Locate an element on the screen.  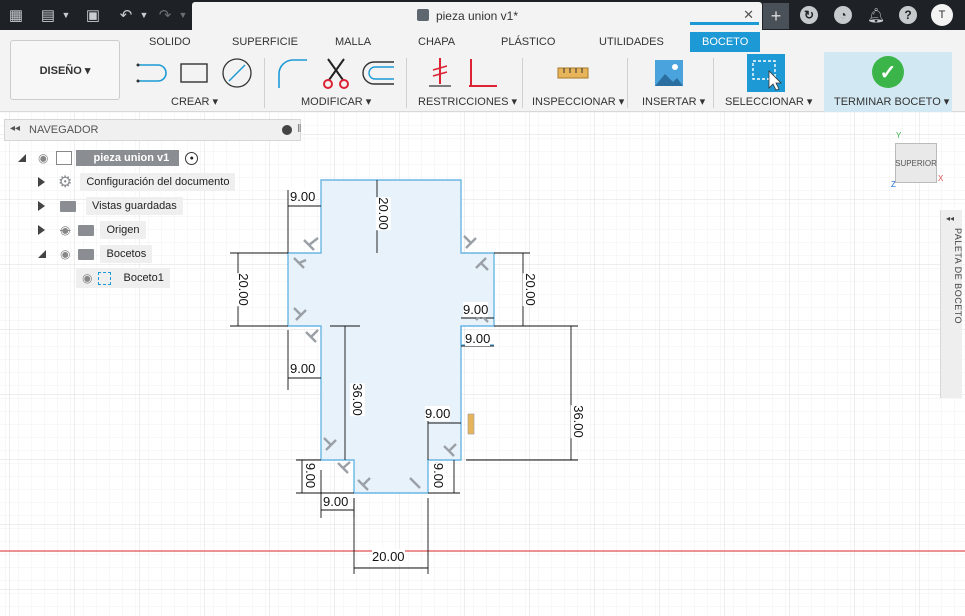
terminar-group-label: TERMINAR BOCETO ▾ is located at coordinates (891, 101).